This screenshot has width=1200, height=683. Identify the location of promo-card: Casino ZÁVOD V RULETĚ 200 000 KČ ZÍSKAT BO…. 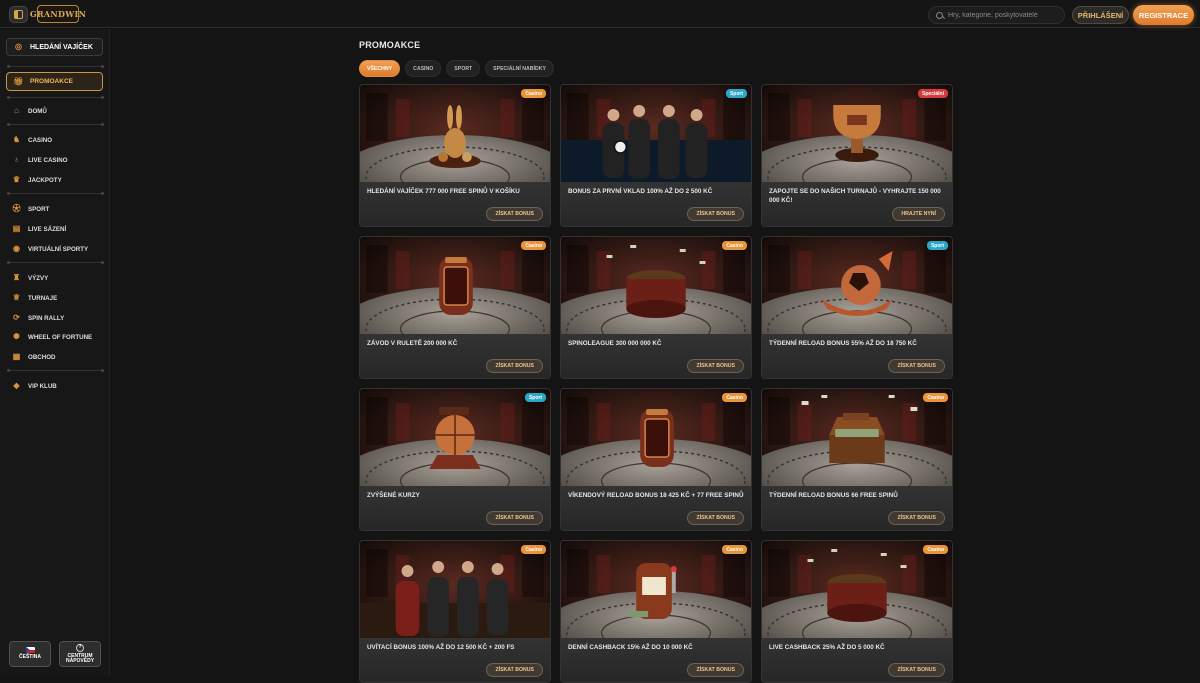
(455, 307).